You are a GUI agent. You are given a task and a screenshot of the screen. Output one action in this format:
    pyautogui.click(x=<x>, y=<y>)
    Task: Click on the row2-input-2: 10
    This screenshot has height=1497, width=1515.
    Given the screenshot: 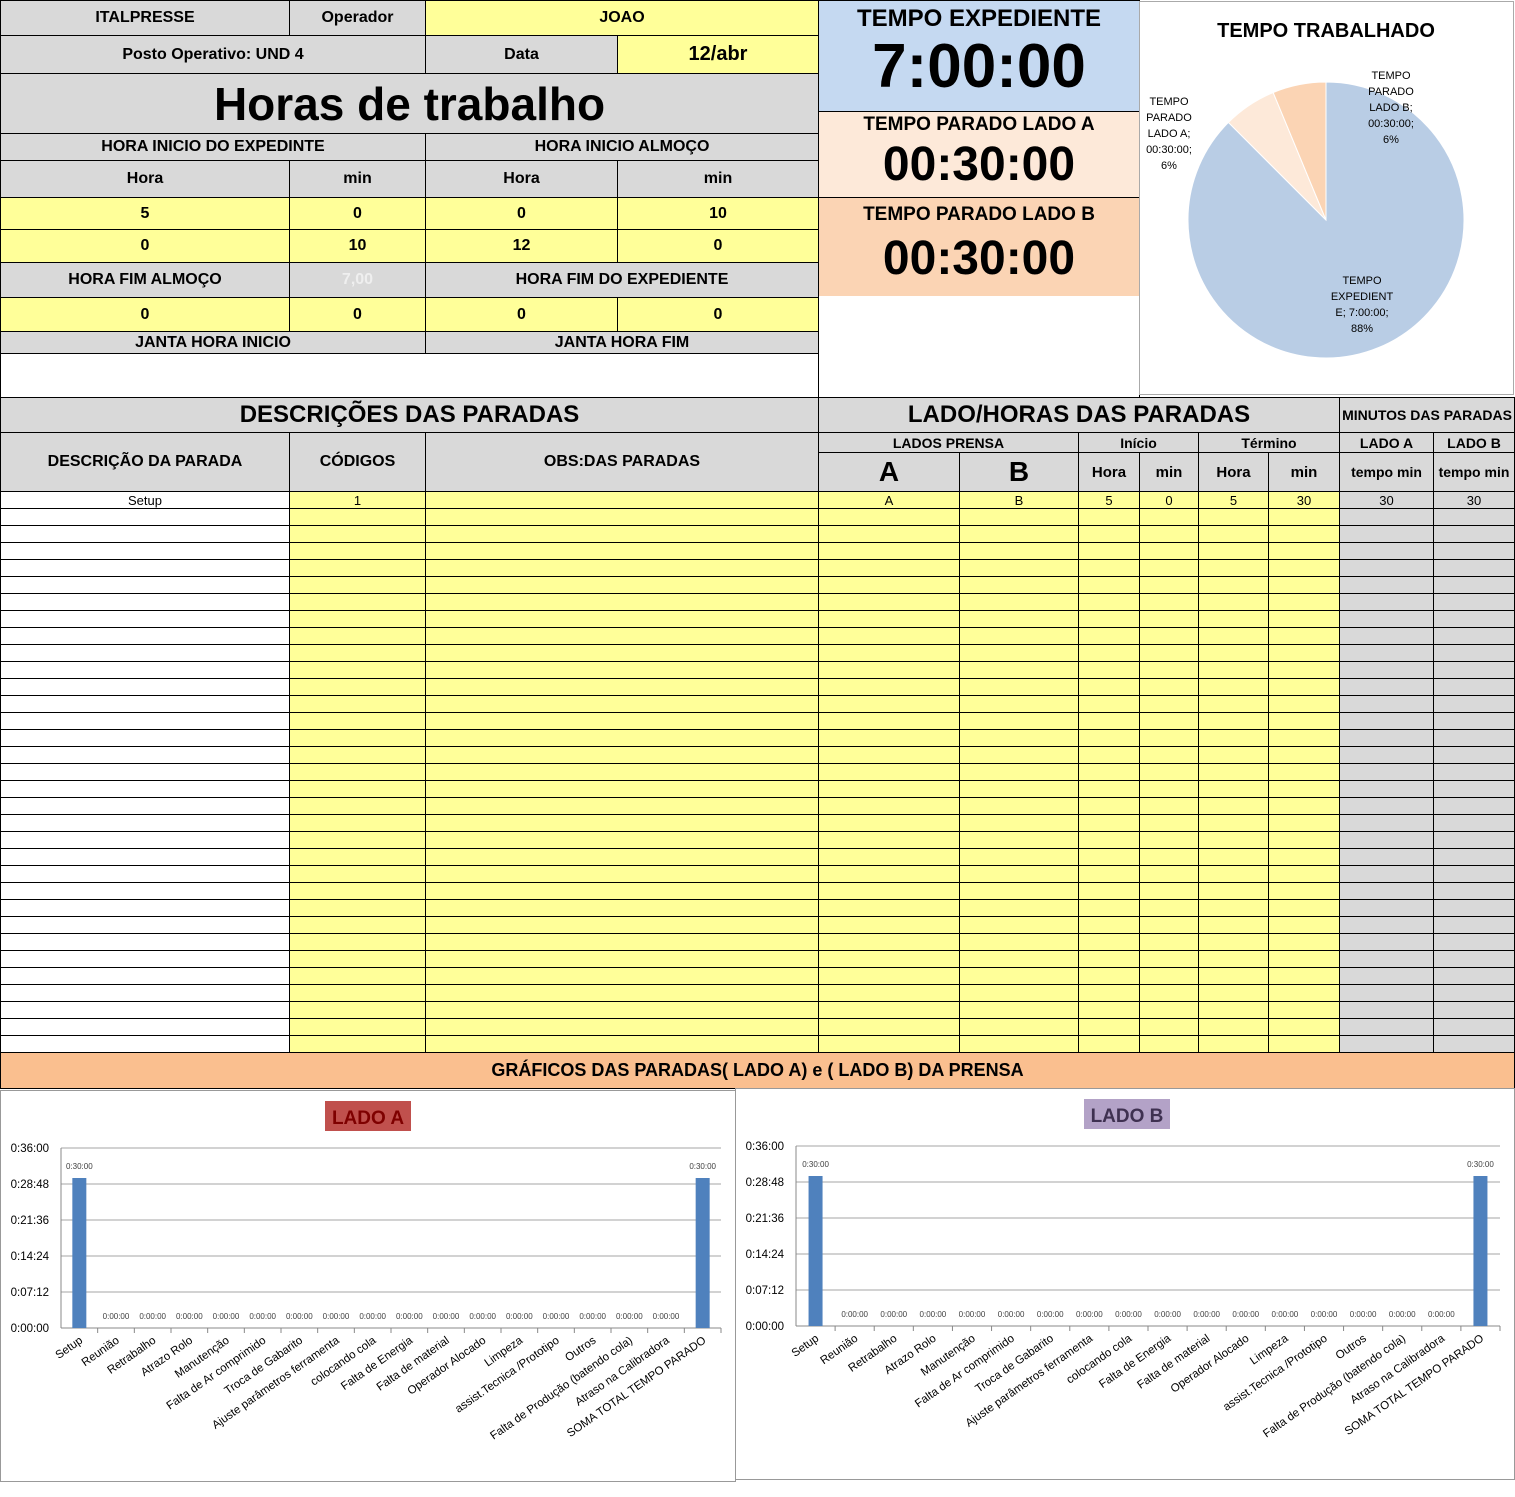 What is the action you would take?
    pyautogui.click(x=357, y=246)
    